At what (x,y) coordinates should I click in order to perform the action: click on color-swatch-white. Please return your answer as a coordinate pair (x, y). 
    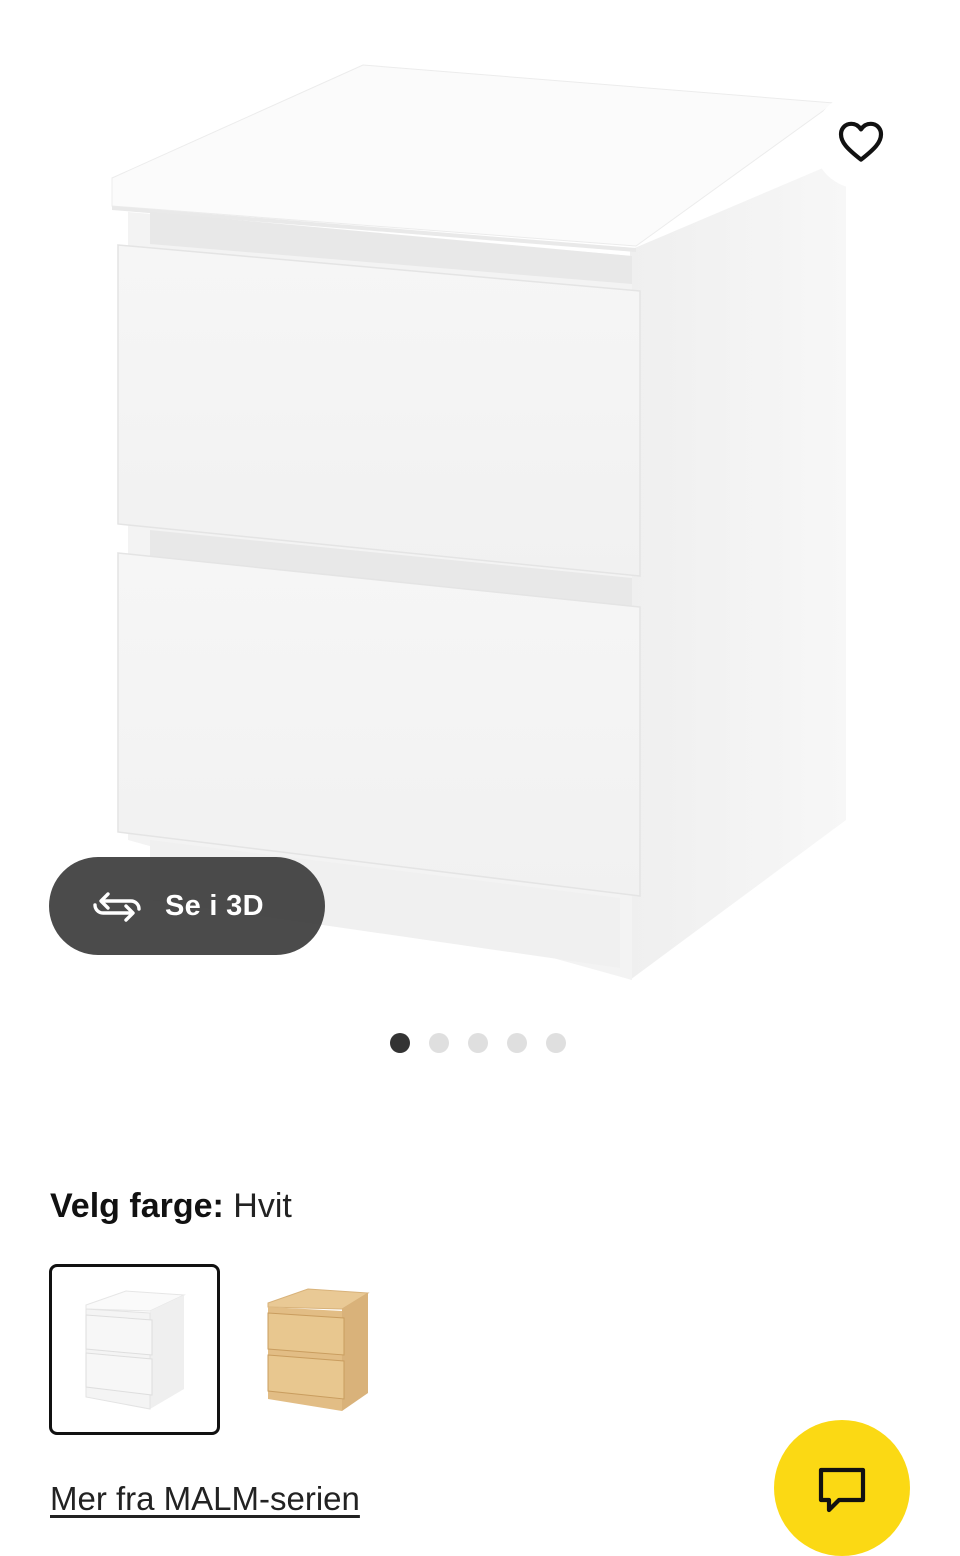
    Looking at the image, I should click on (134, 1349).